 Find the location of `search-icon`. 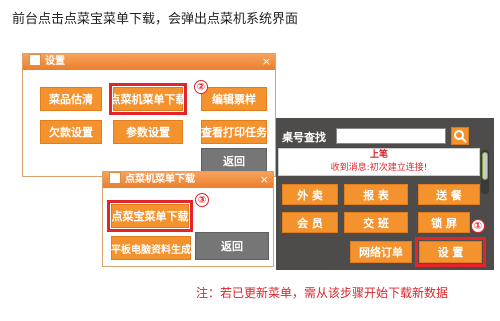

search-icon is located at coordinates (460, 136).